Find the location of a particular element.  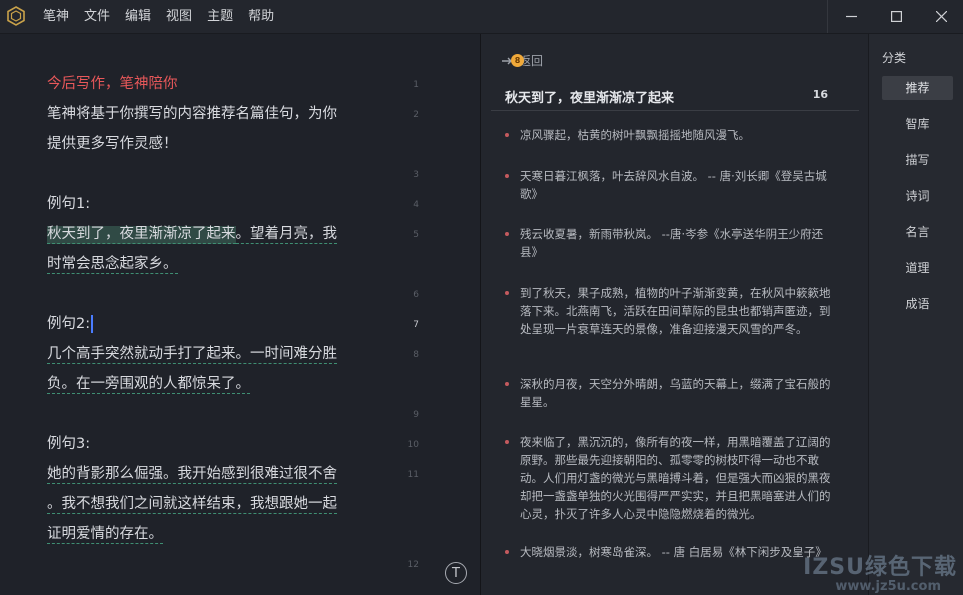

line-number: 6 is located at coordinates (416, 295).